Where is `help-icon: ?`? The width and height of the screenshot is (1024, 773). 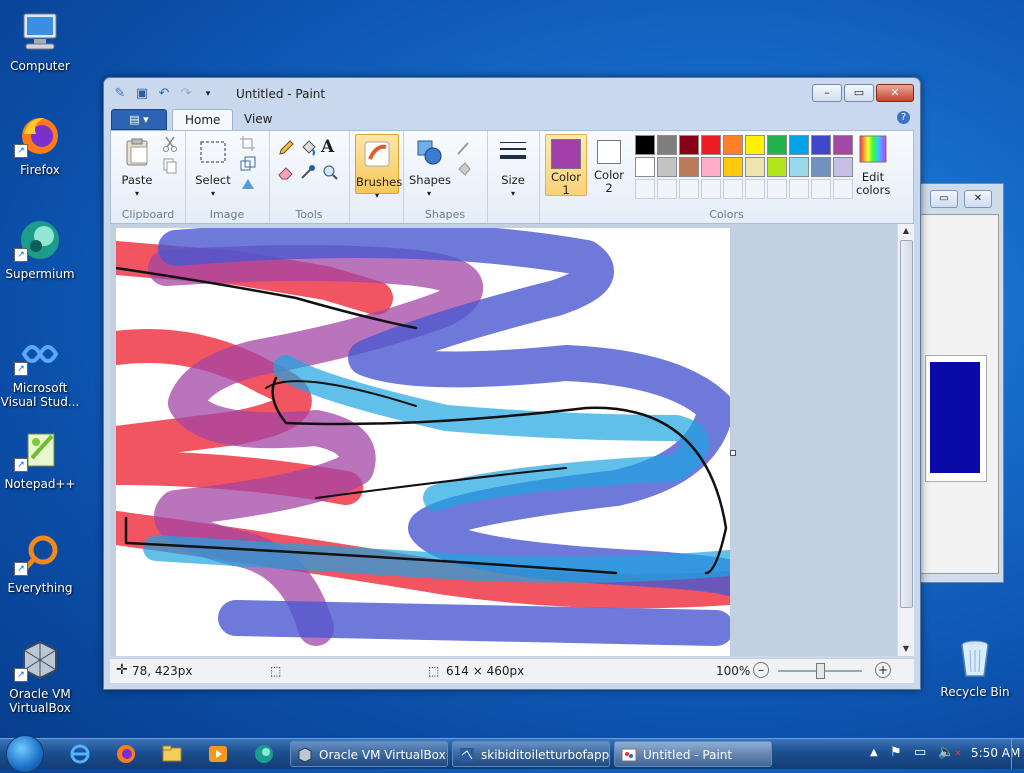
help-icon: ? is located at coordinates (903, 117).